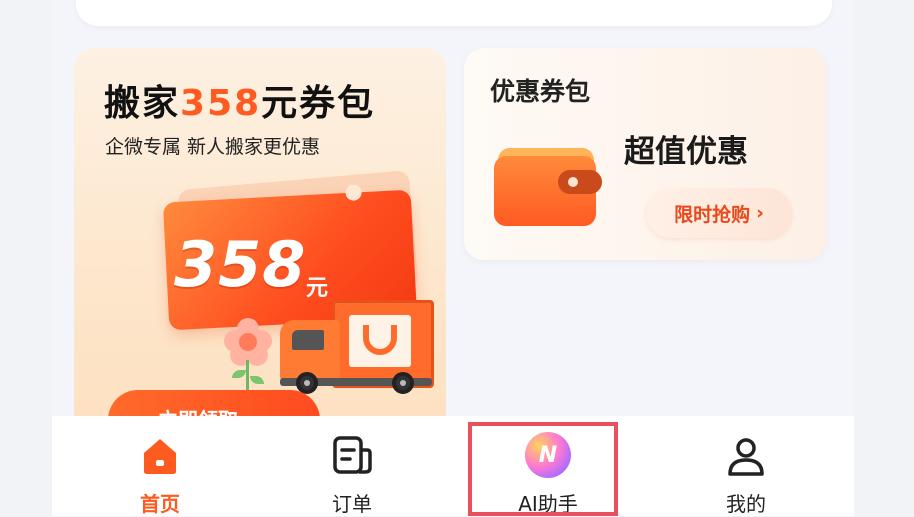 Image resolution: width=914 pixels, height=517 pixels. What do you see at coordinates (746, 457) in the screenshot?
I see `profile-icon` at bounding box center [746, 457].